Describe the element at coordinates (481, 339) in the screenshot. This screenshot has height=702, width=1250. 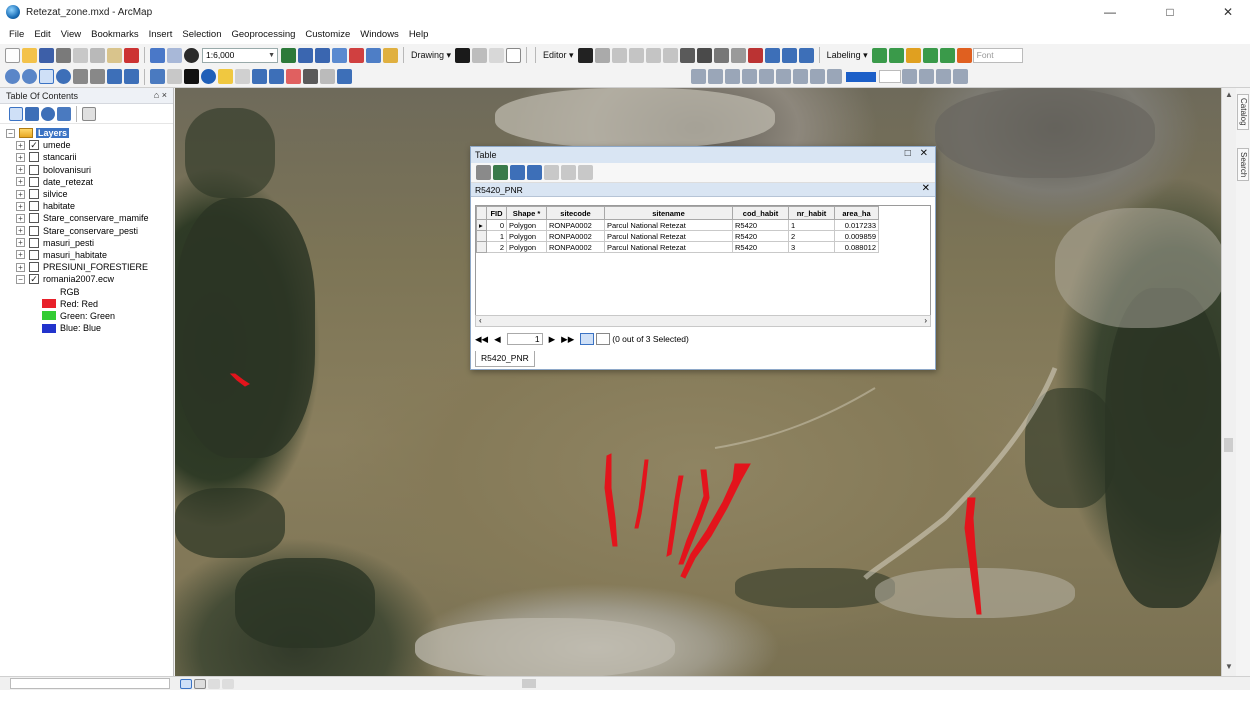
I see `first-record-button: ◀◀` at that location.